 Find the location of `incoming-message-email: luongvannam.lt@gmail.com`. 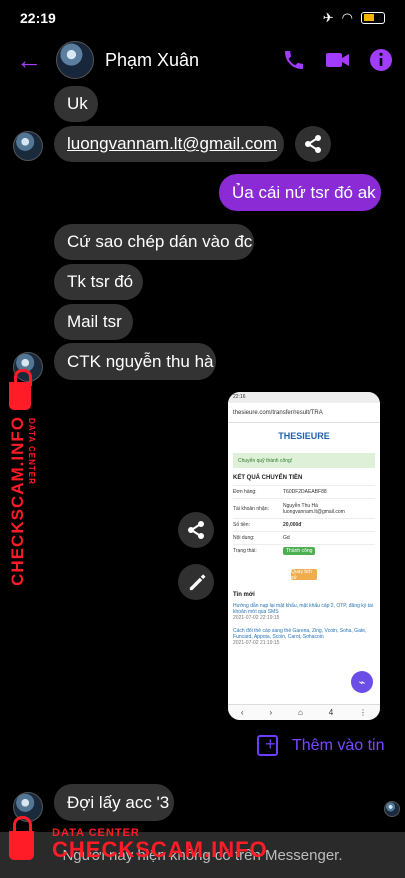

incoming-message-email: luongvannam.lt@gmail.com is located at coordinates (169, 144).